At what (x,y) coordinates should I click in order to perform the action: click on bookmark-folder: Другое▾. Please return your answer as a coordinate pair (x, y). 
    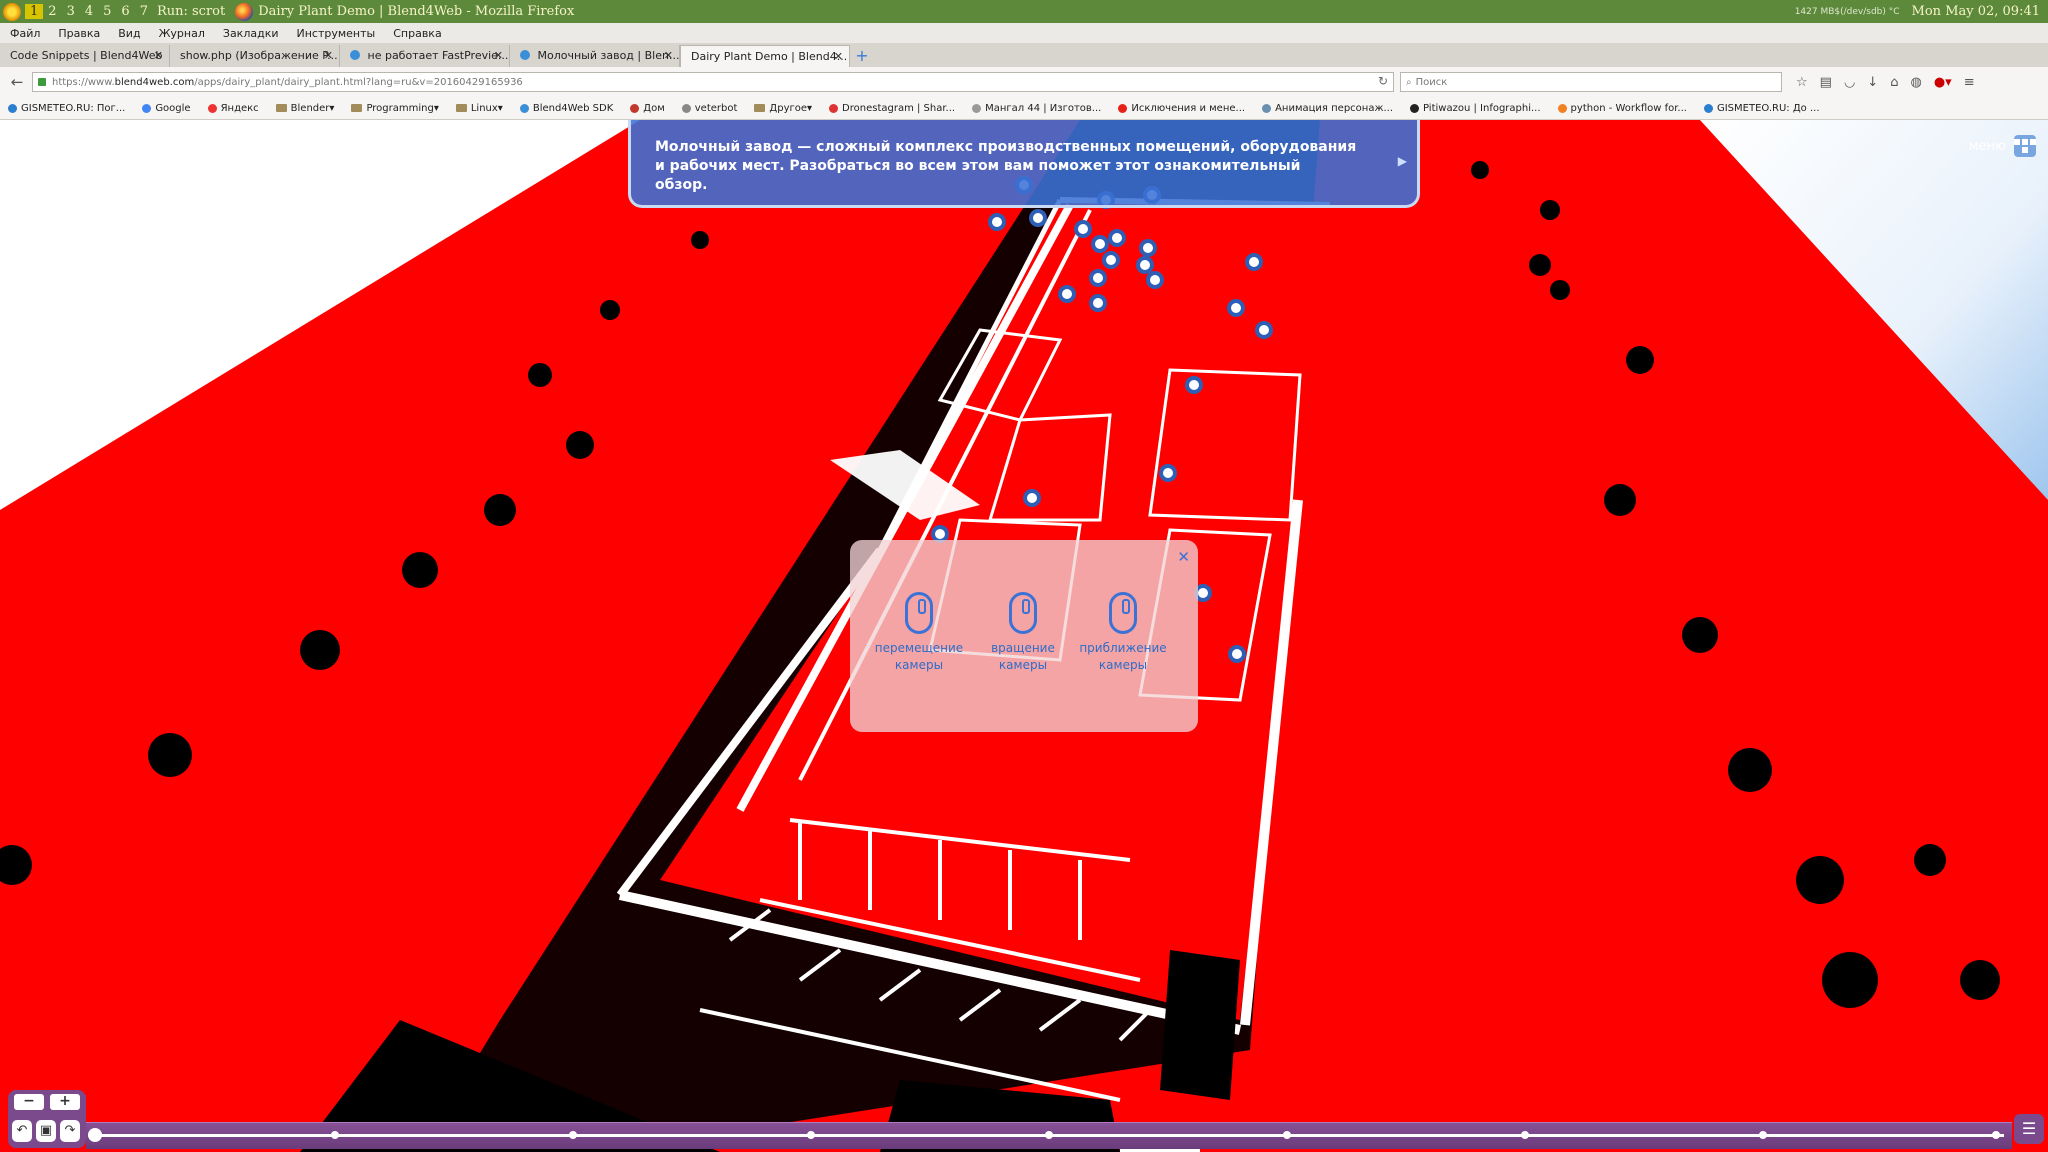
    Looking at the image, I should click on (783, 108).